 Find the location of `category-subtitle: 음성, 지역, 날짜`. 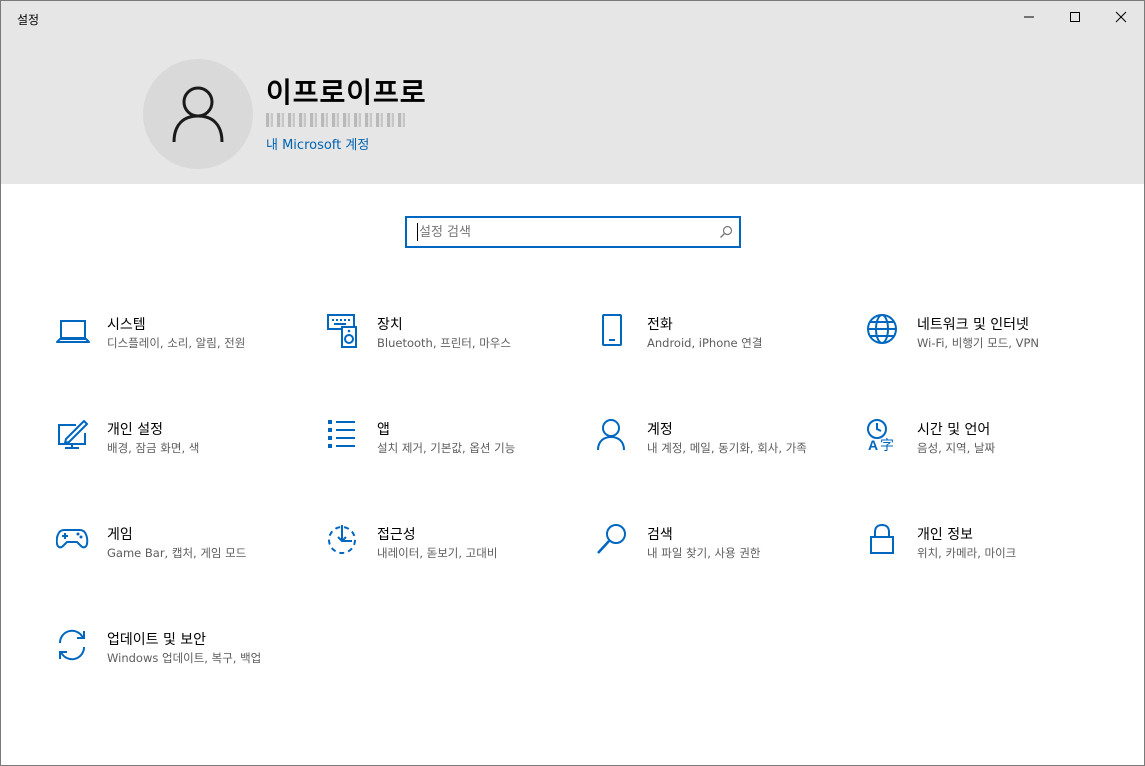

category-subtitle: 음성, 지역, 날짜 is located at coordinates (956, 448).